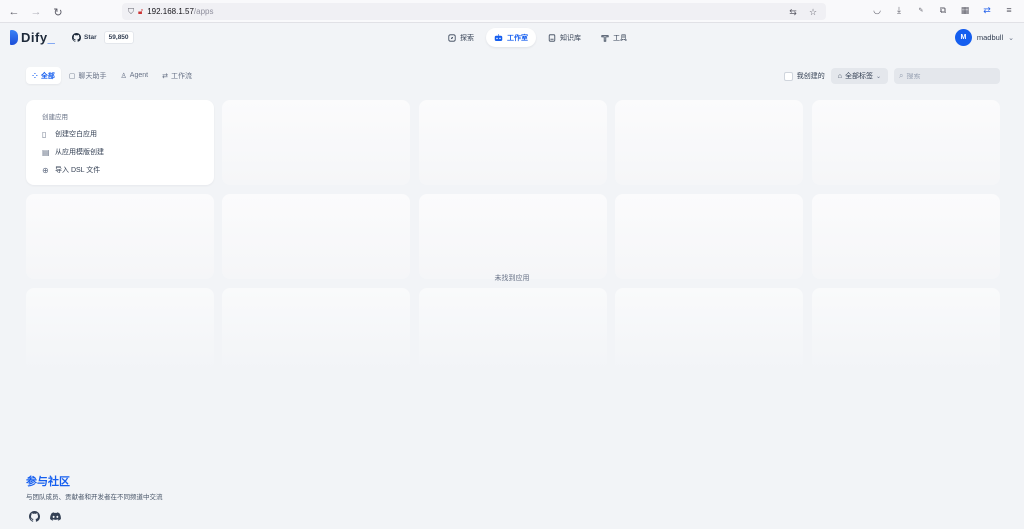 This screenshot has height=529, width=1024. Describe the element at coordinates (131, 11) in the screenshot. I see `shield-icon: ⛉` at that location.